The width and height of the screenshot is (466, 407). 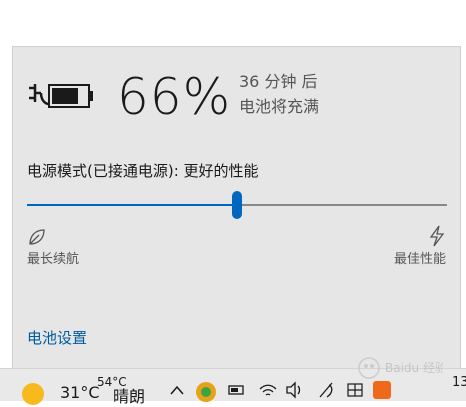 I want to click on chevron-up-icon, so click(x=177, y=390).